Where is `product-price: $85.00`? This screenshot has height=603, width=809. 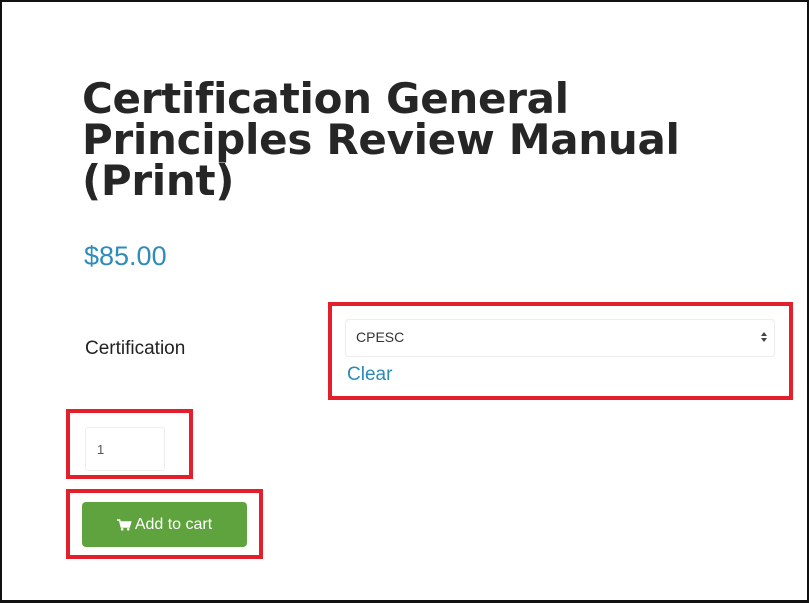 product-price: $85.00 is located at coordinates (125, 256).